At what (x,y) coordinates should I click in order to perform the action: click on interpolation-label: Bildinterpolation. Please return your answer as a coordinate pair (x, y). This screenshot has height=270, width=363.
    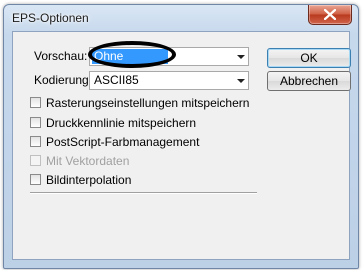
    Looking at the image, I should click on (89, 180).